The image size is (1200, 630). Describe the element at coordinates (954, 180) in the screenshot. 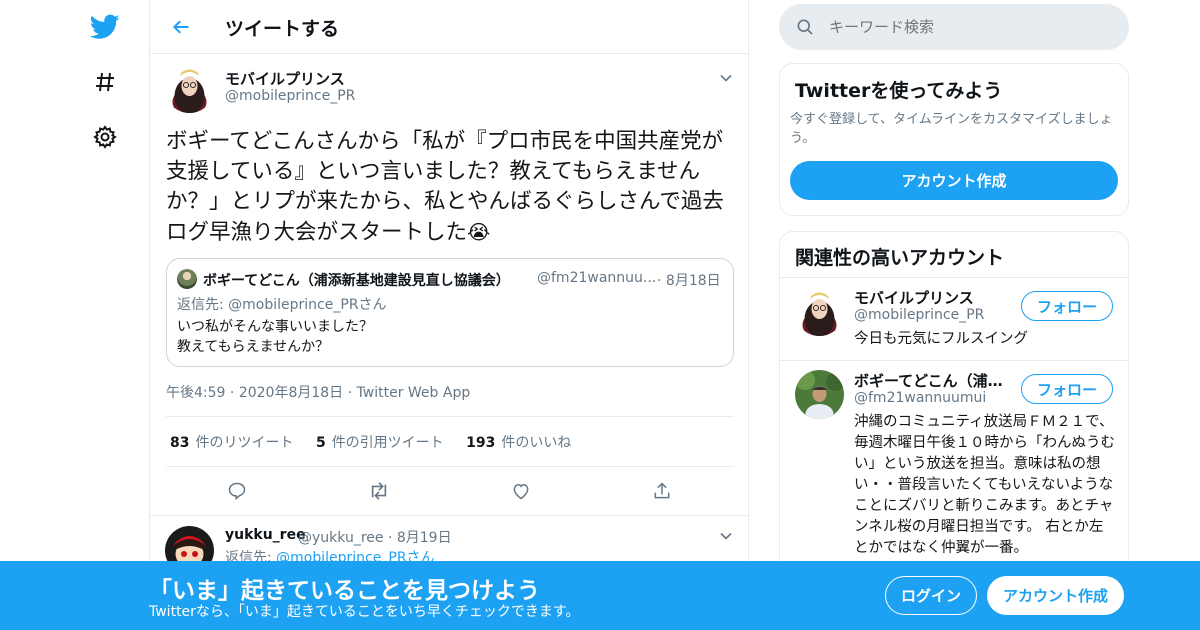

I see `create-account-button: アカウント作成` at that location.